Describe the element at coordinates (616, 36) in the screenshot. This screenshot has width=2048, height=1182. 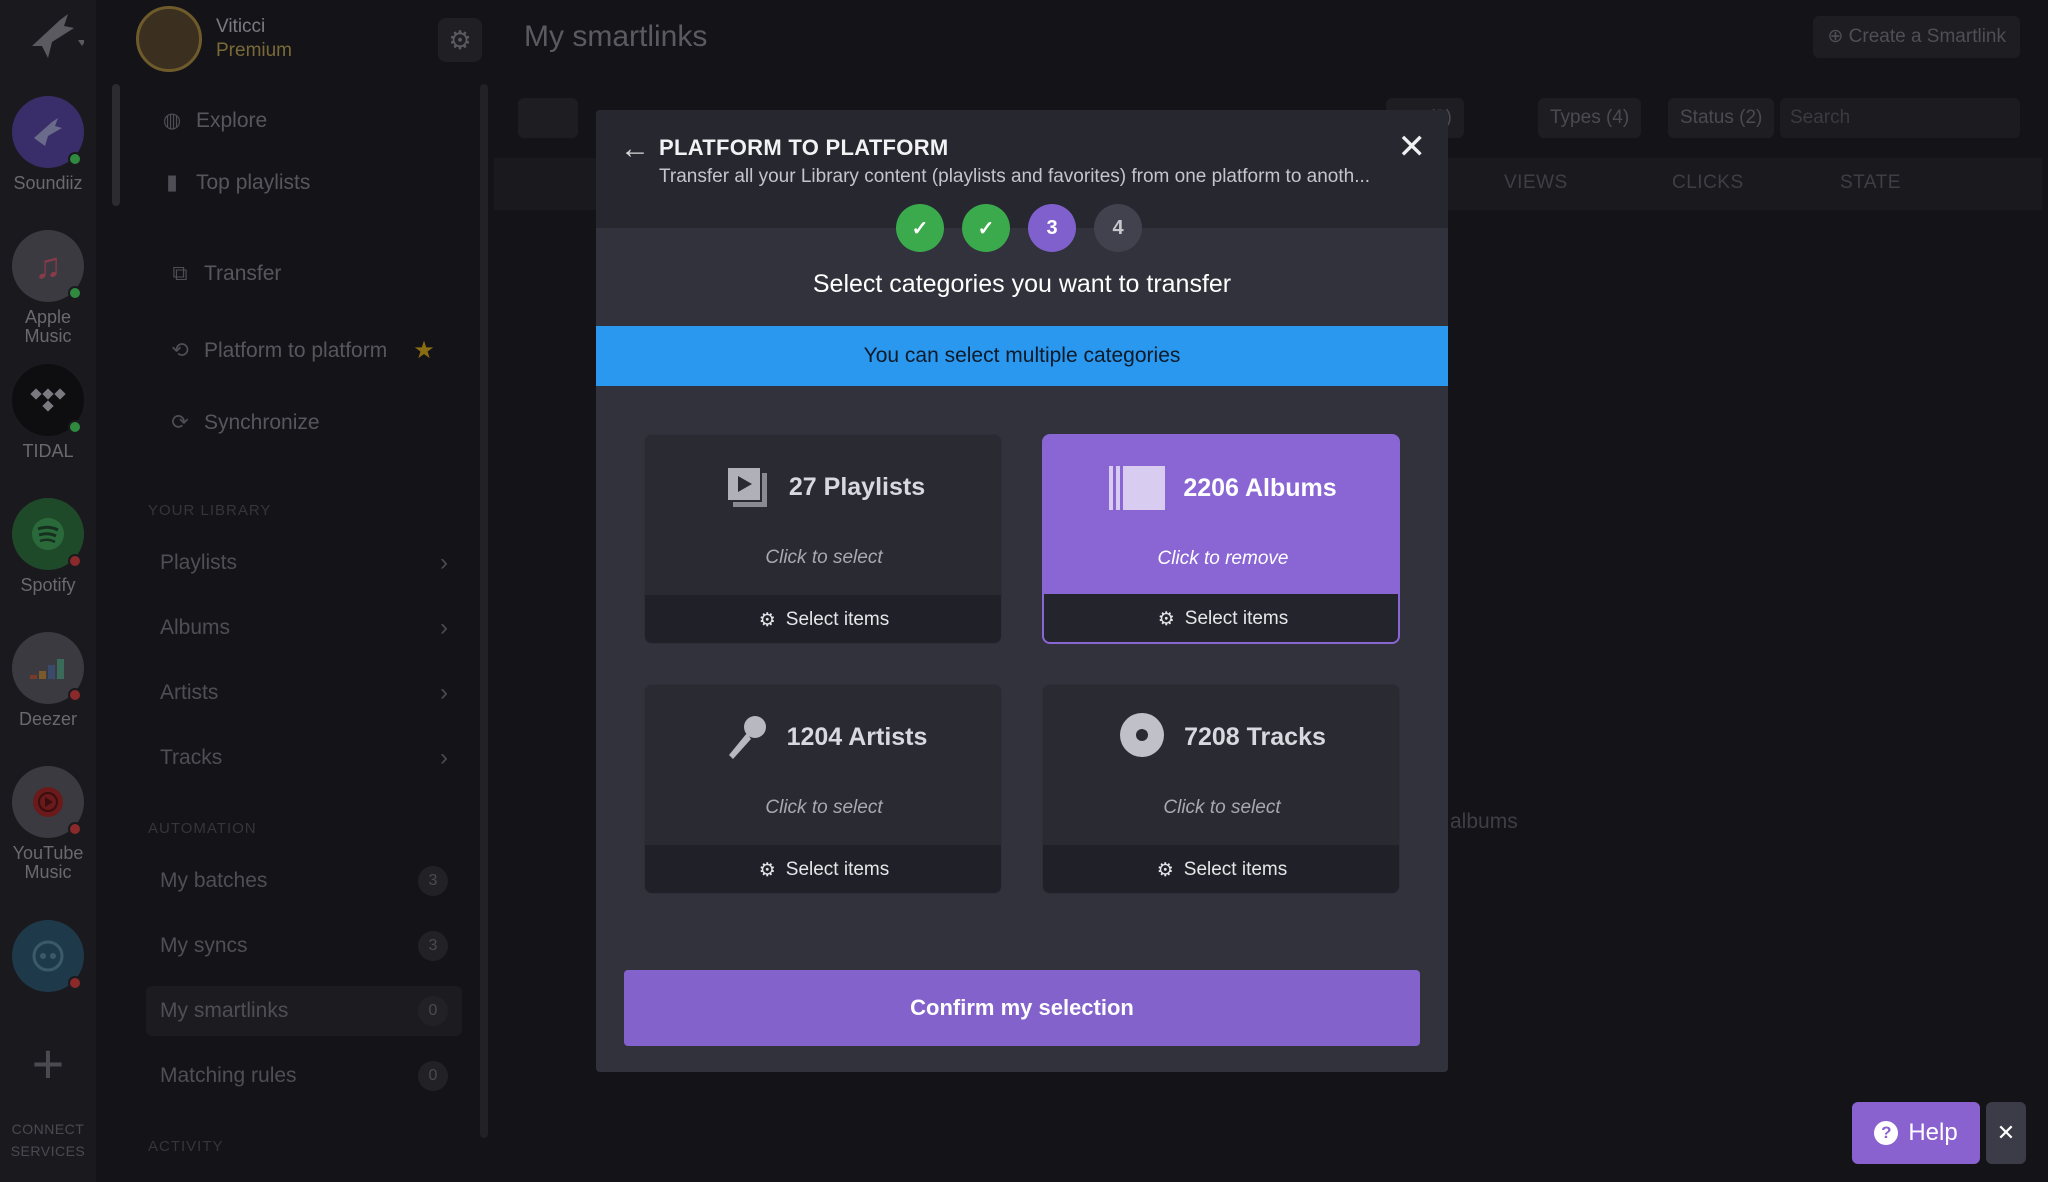
I see `page-title: My smartlinks` at that location.